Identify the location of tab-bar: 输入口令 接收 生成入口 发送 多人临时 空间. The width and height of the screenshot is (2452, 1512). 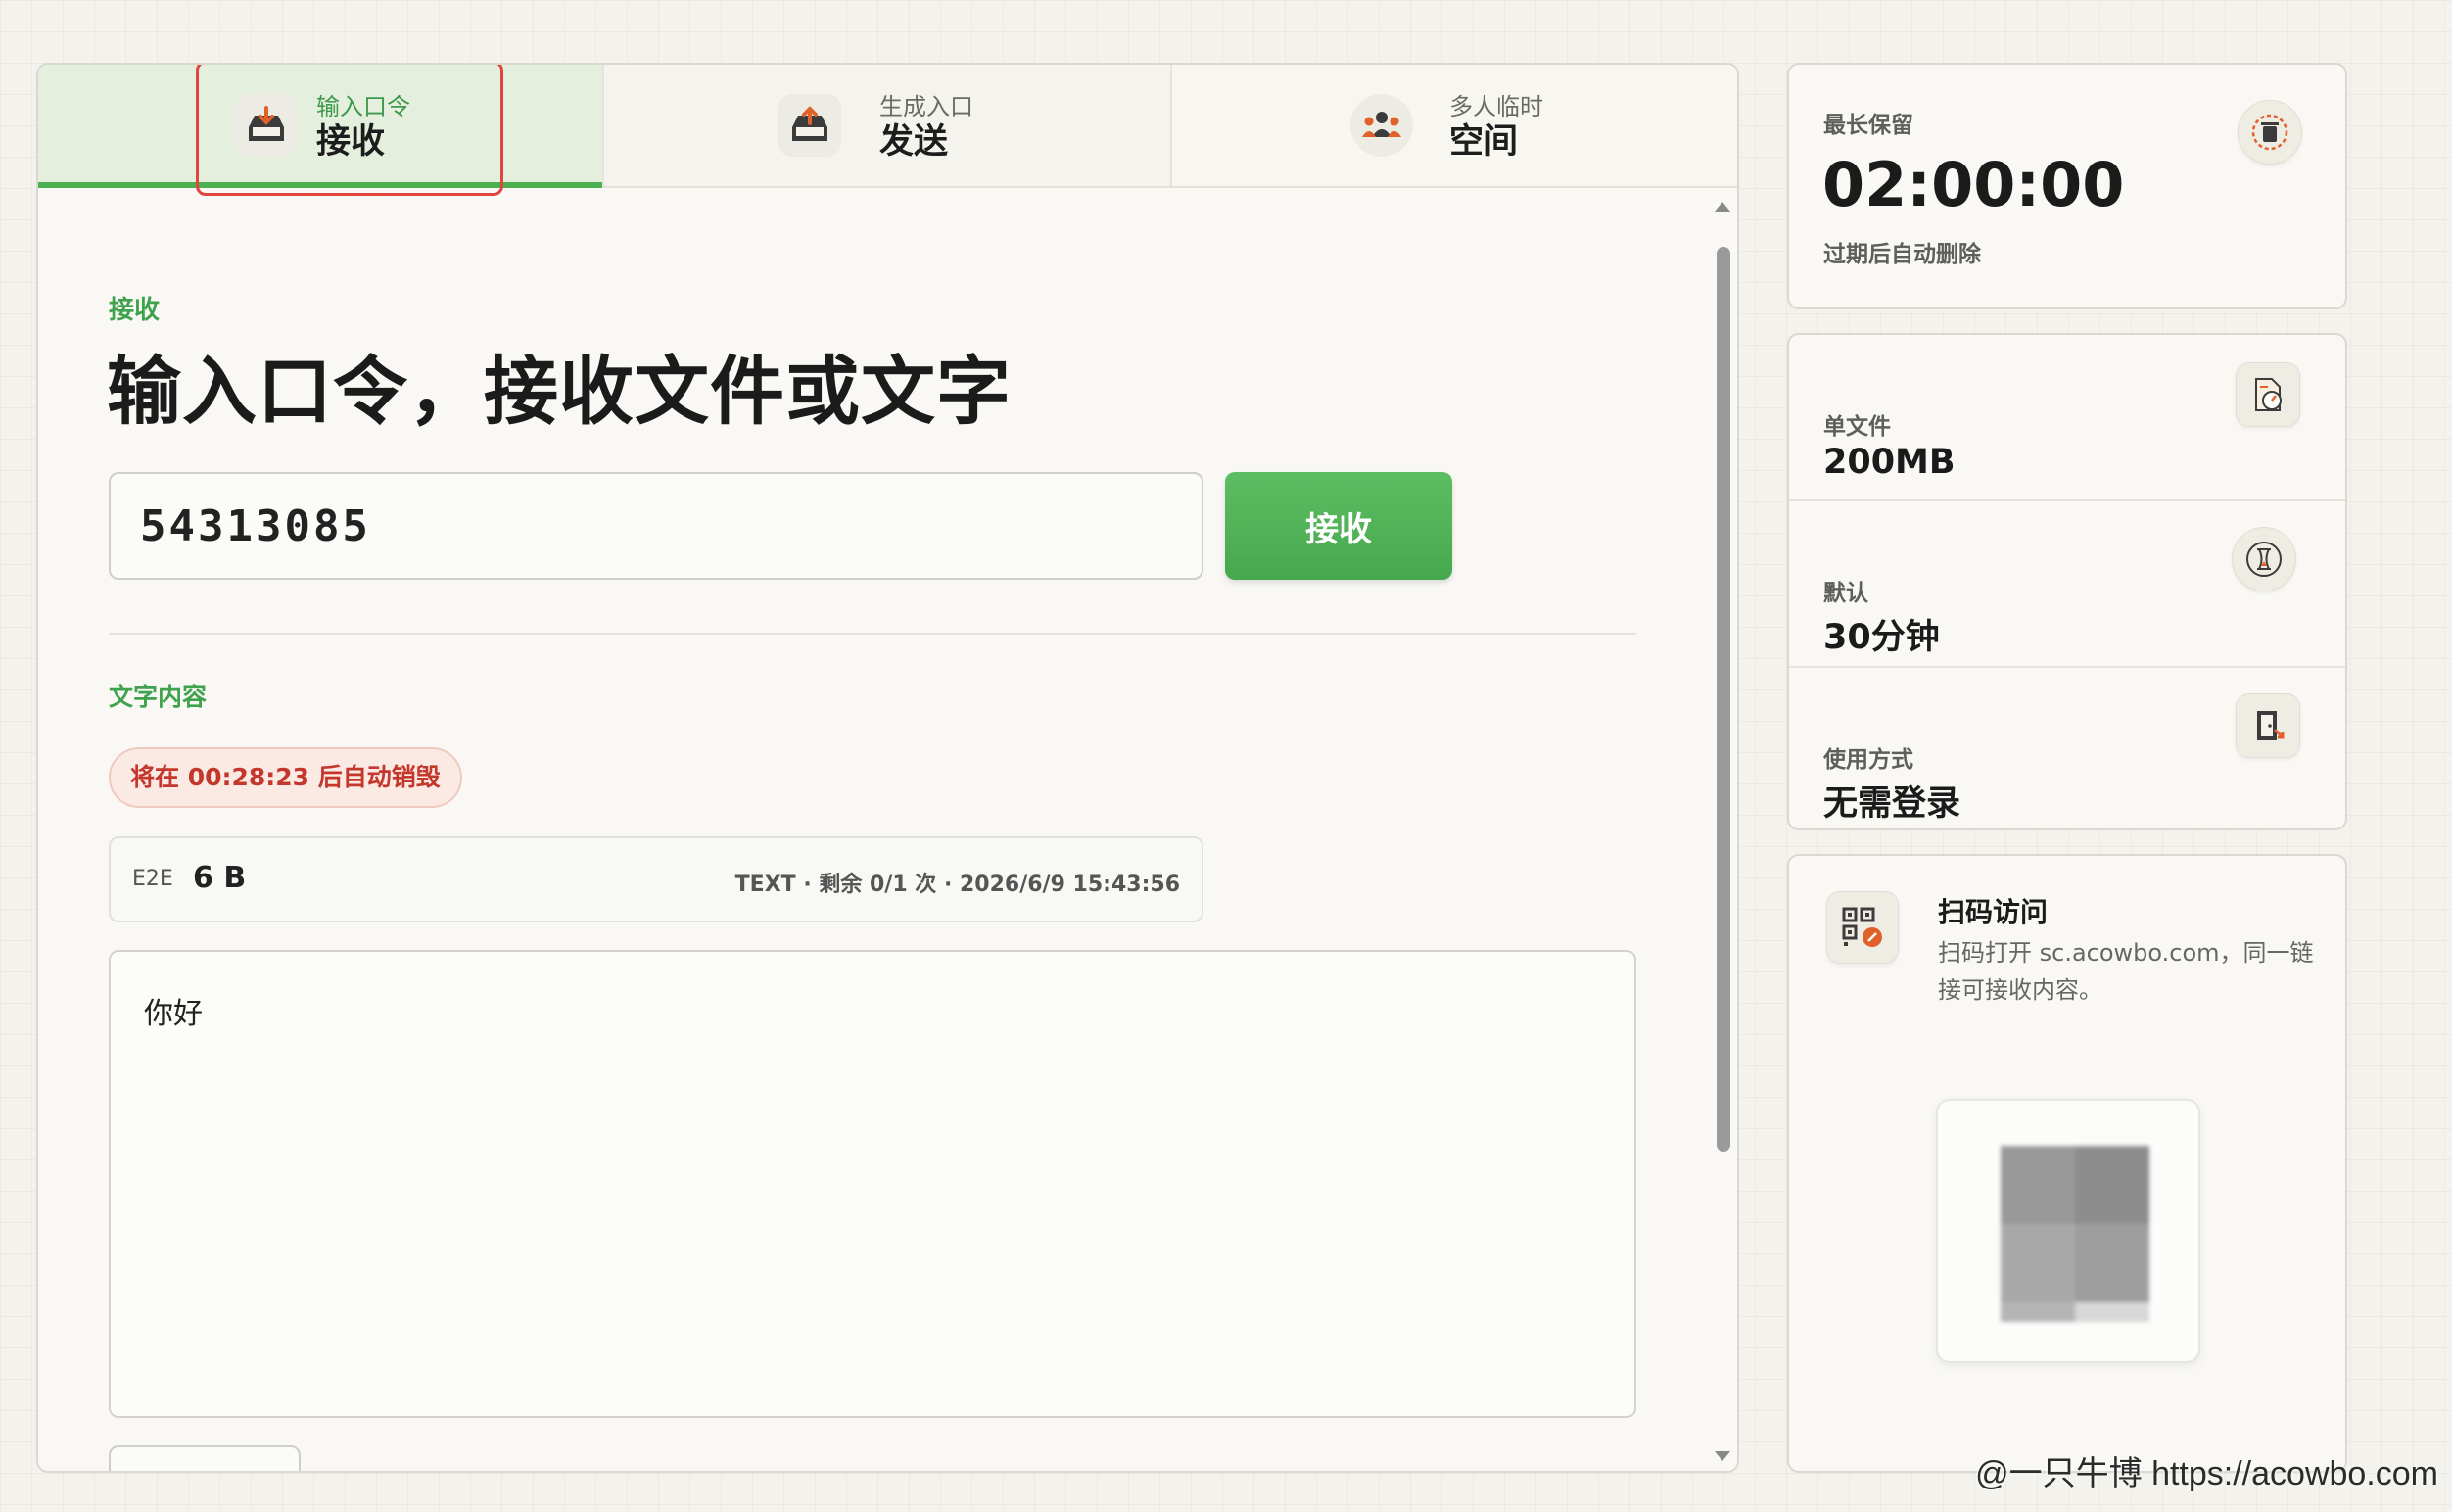
(887, 130).